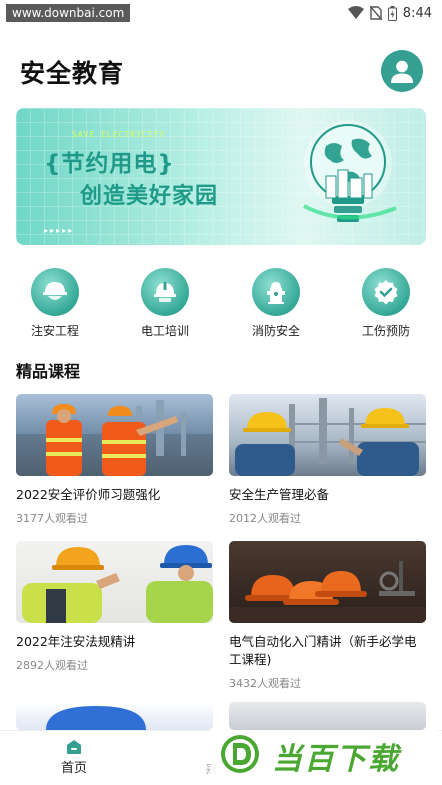 The image size is (442, 785). I want to click on watermark-url: www.downbai.com, so click(68, 13).